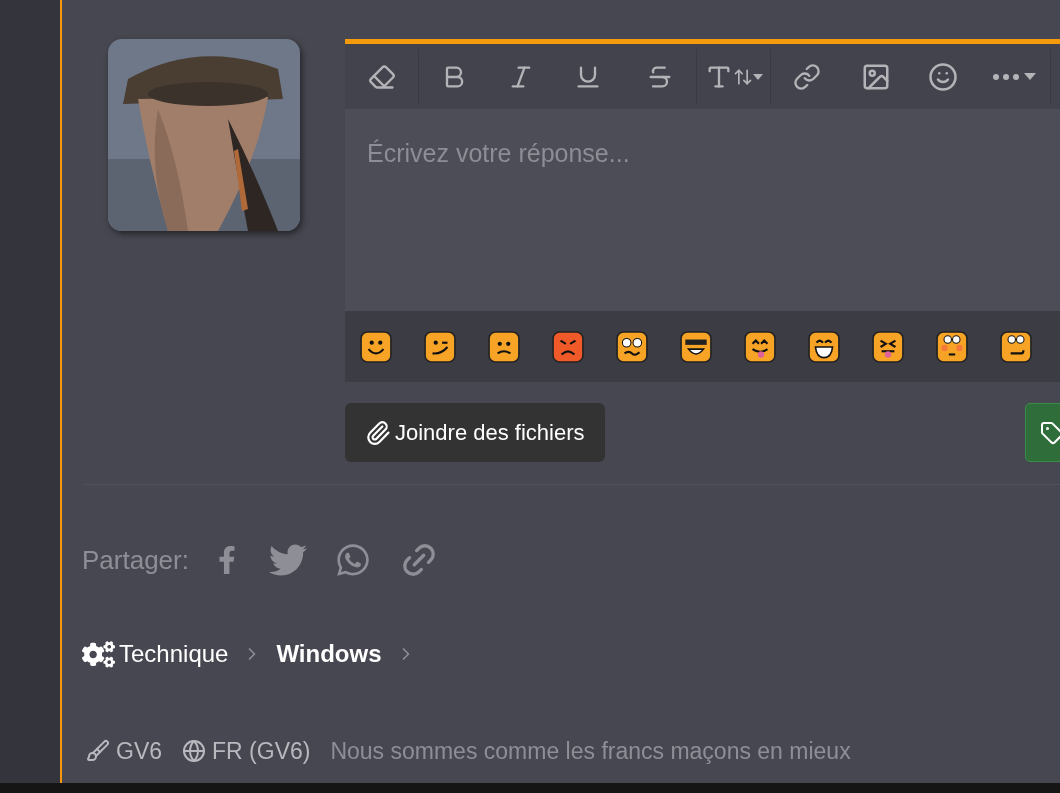  What do you see at coordinates (1050, 432) in the screenshot?
I see `tag-icon` at bounding box center [1050, 432].